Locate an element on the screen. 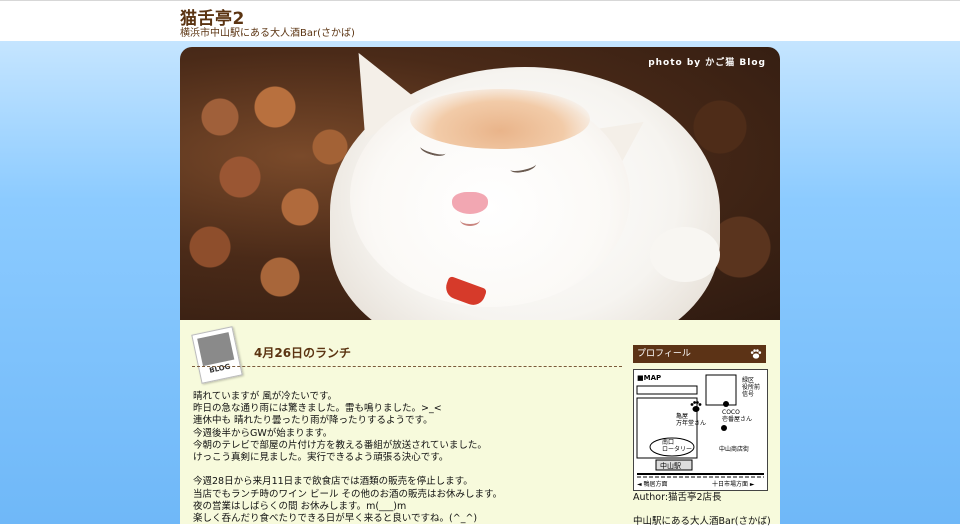  profile-heading-label: プロフィール is located at coordinates (664, 354).